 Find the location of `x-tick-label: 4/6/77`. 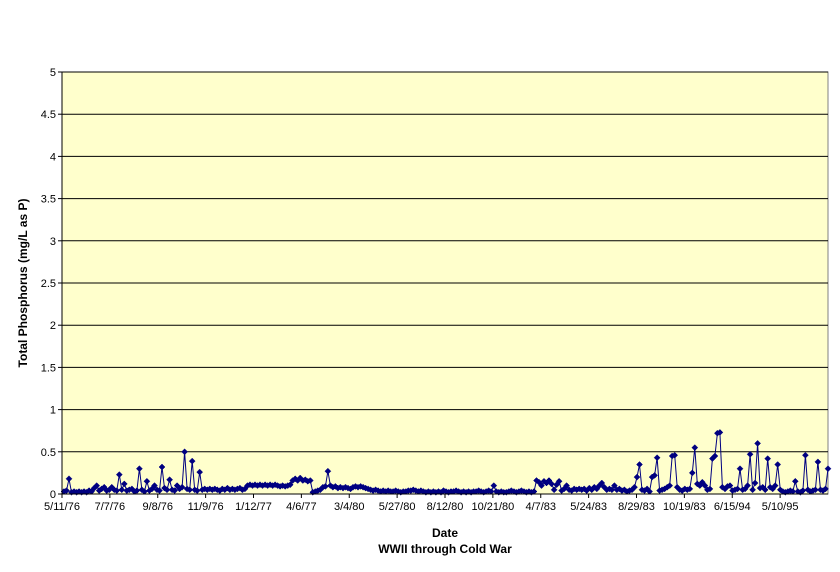

x-tick-label: 4/6/77 is located at coordinates (301, 507).